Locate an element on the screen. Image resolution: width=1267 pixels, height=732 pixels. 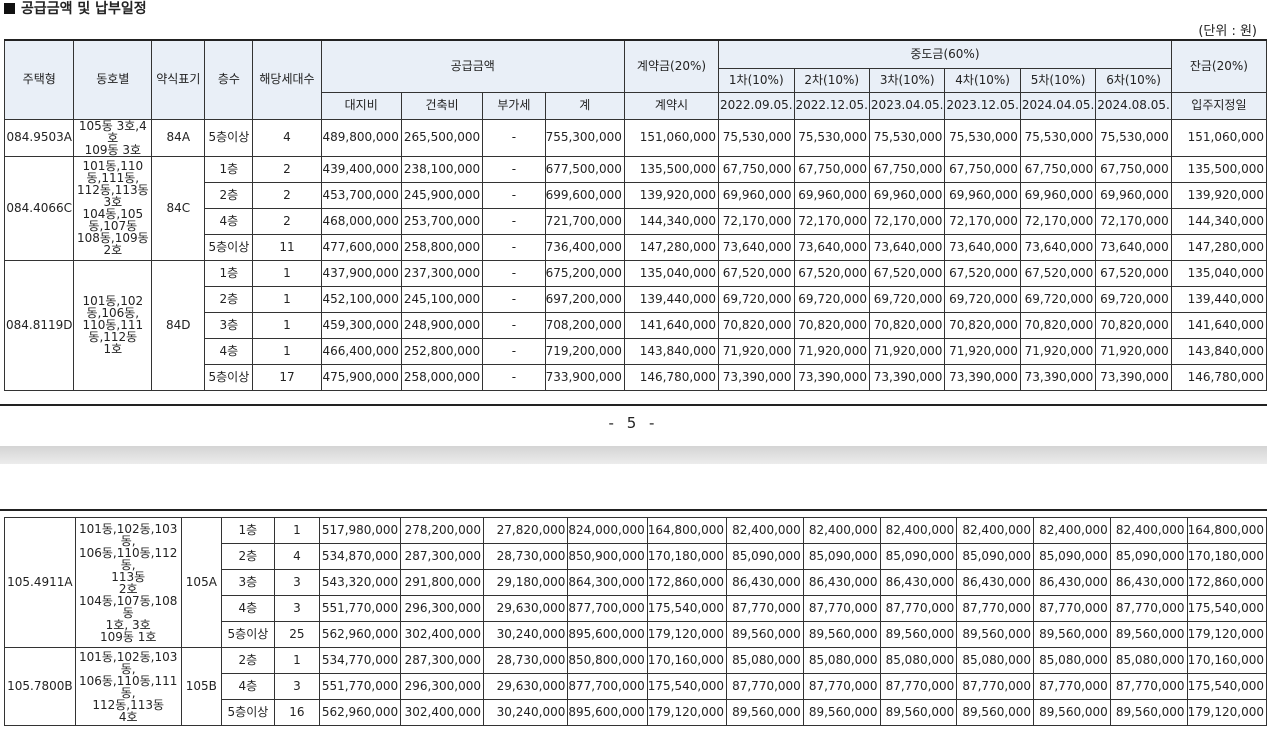
middle-payment-4-cell: 67,520,000 is located at coordinates (982, 273).